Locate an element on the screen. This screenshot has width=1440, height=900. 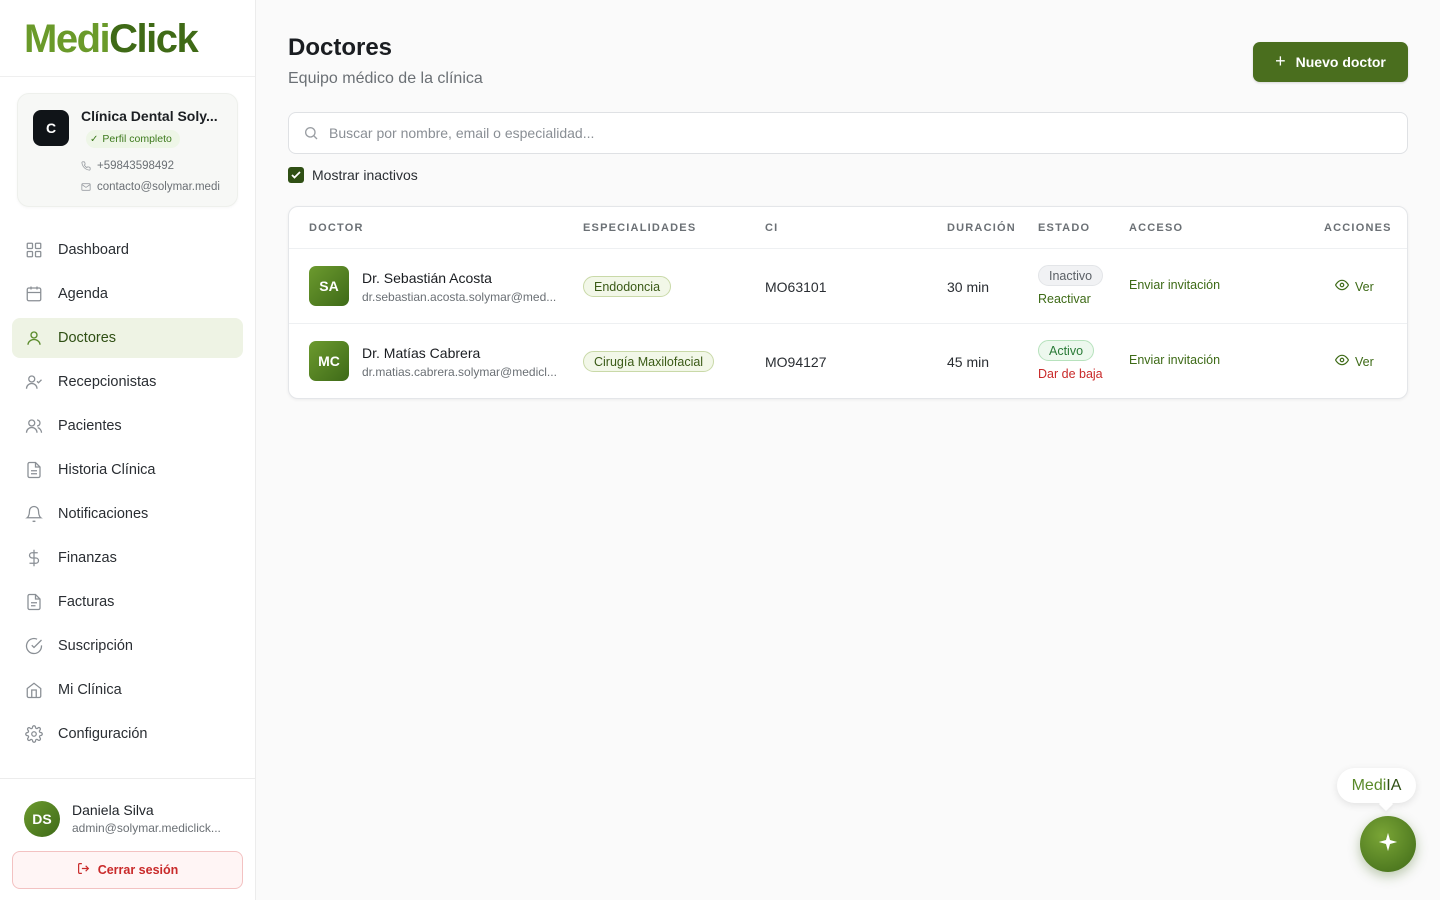
logout-icon is located at coordinates (83, 870).